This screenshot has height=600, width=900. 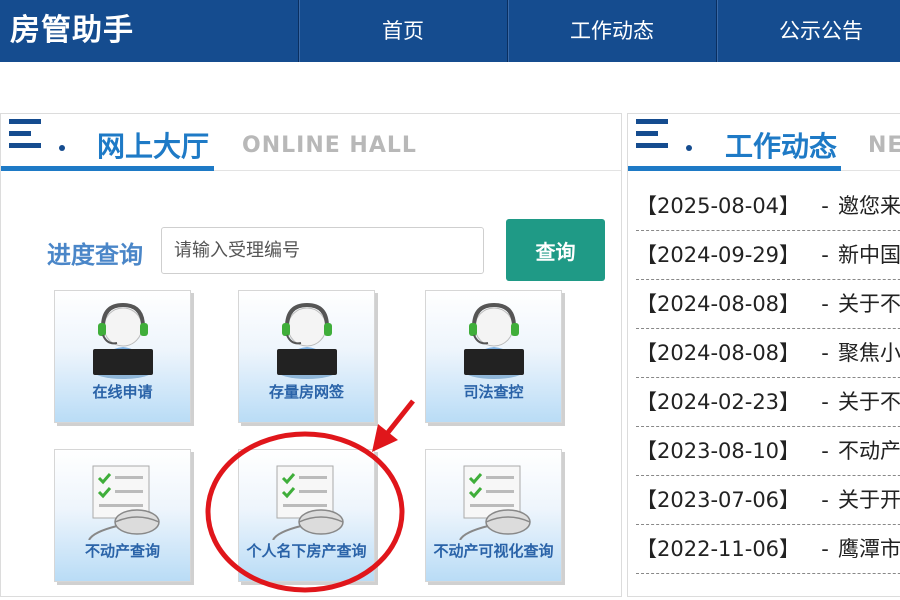 I want to click on news-item: 【2023-08-10】 - 不动产, so click(x=768, y=451).